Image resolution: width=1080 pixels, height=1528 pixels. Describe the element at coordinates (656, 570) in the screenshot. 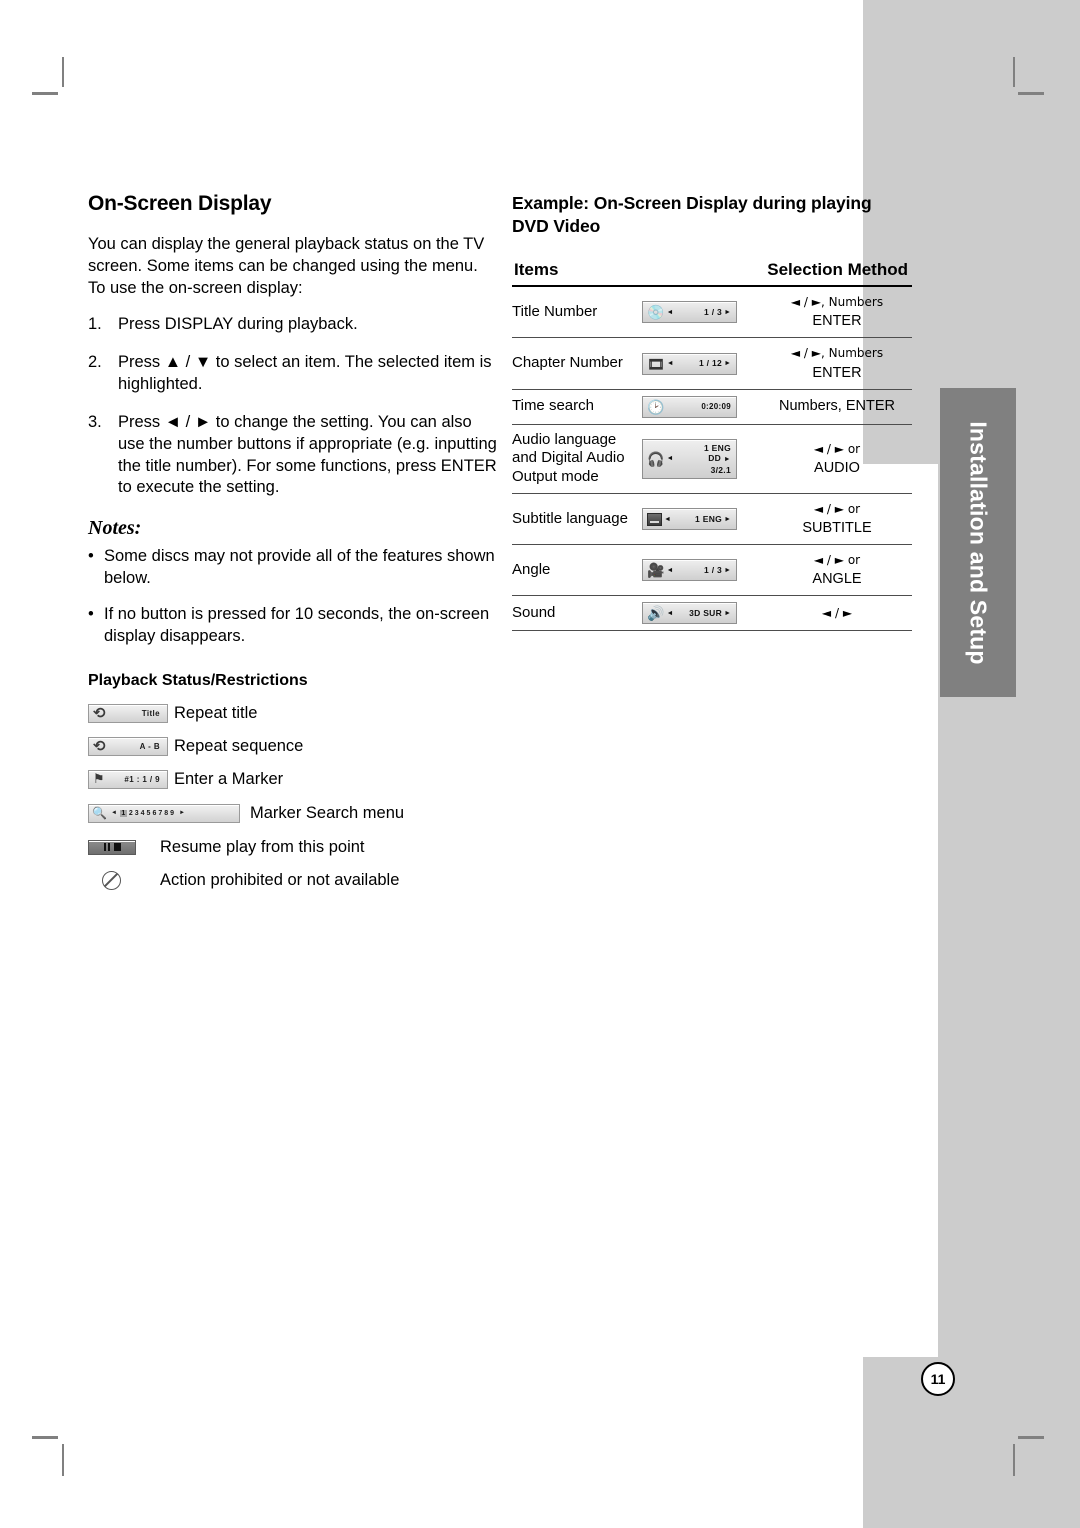

I see `camera-icon: 🎥` at that location.